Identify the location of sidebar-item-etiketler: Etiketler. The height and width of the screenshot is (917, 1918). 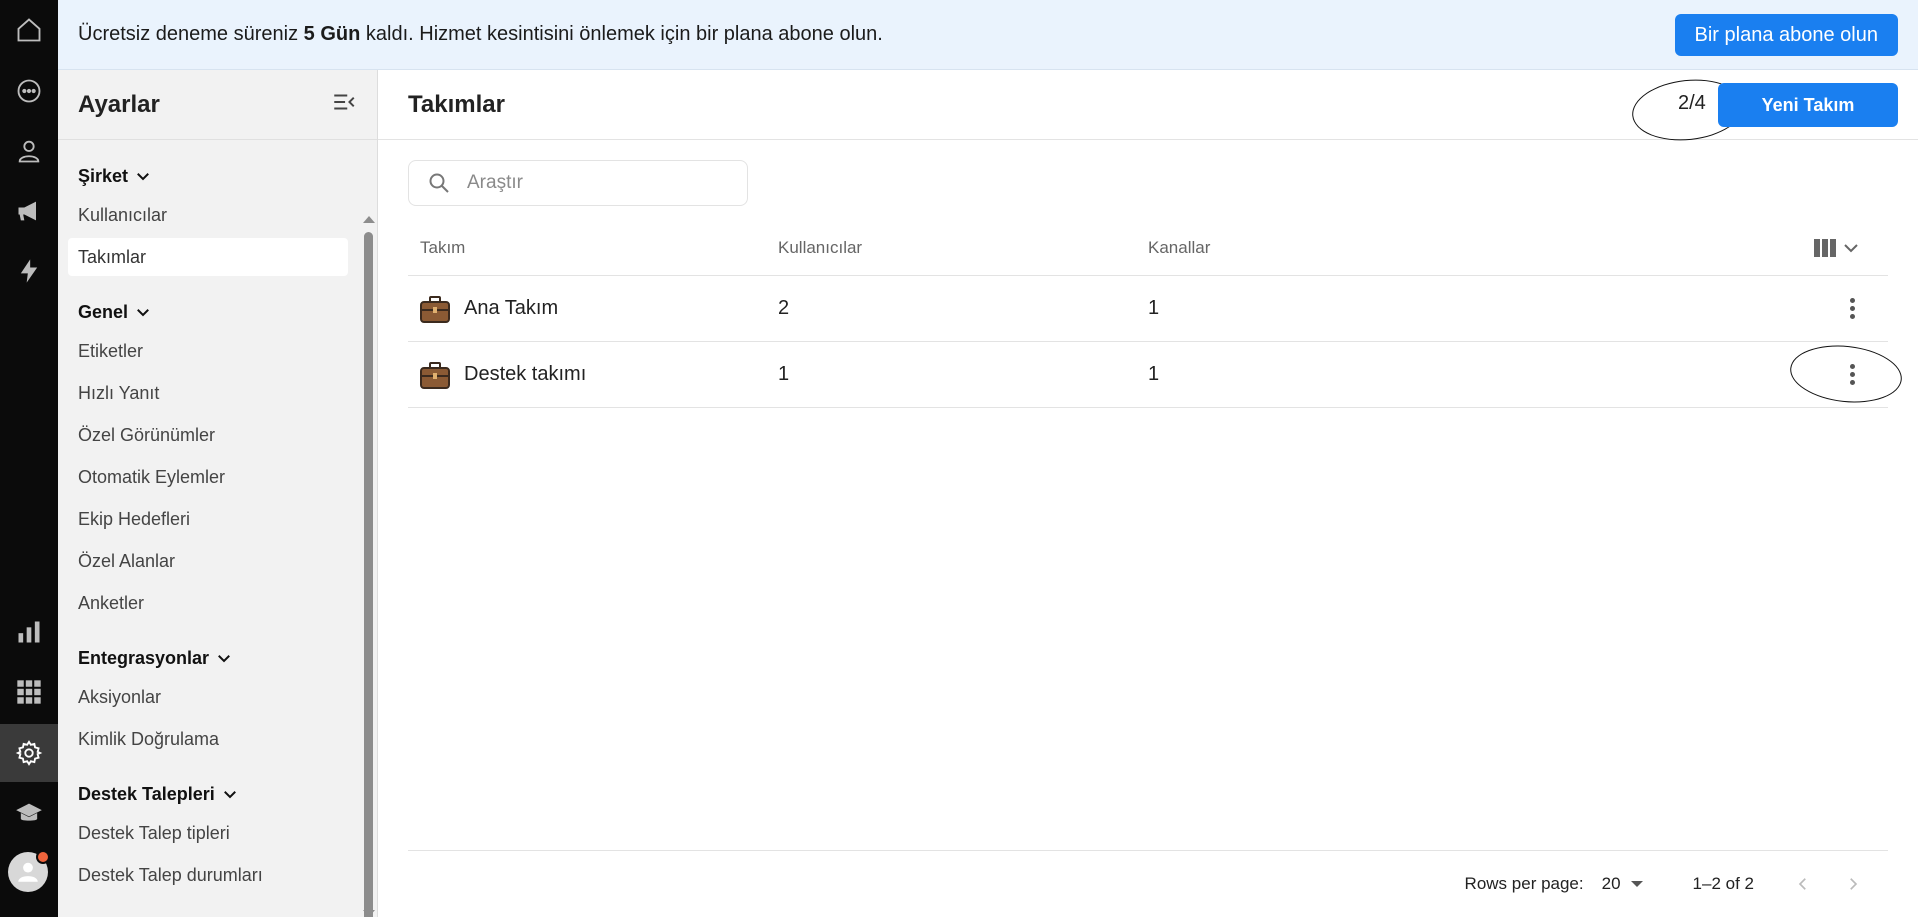
(208, 351).